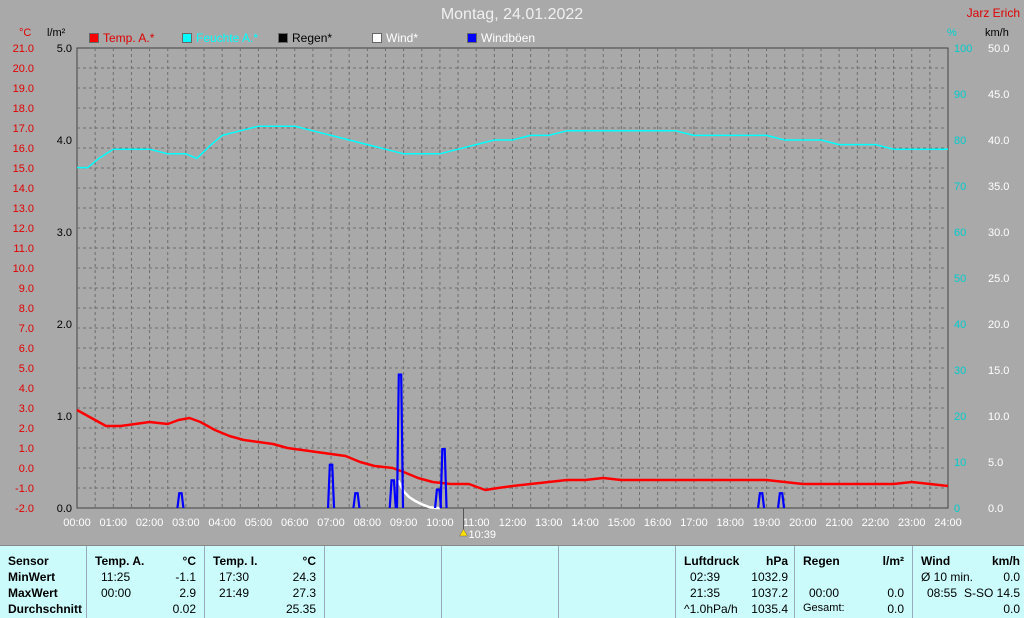  What do you see at coordinates (23, 49) in the screenshot?
I see `temp-tick-label: 21.0` at bounding box center [23, 49].